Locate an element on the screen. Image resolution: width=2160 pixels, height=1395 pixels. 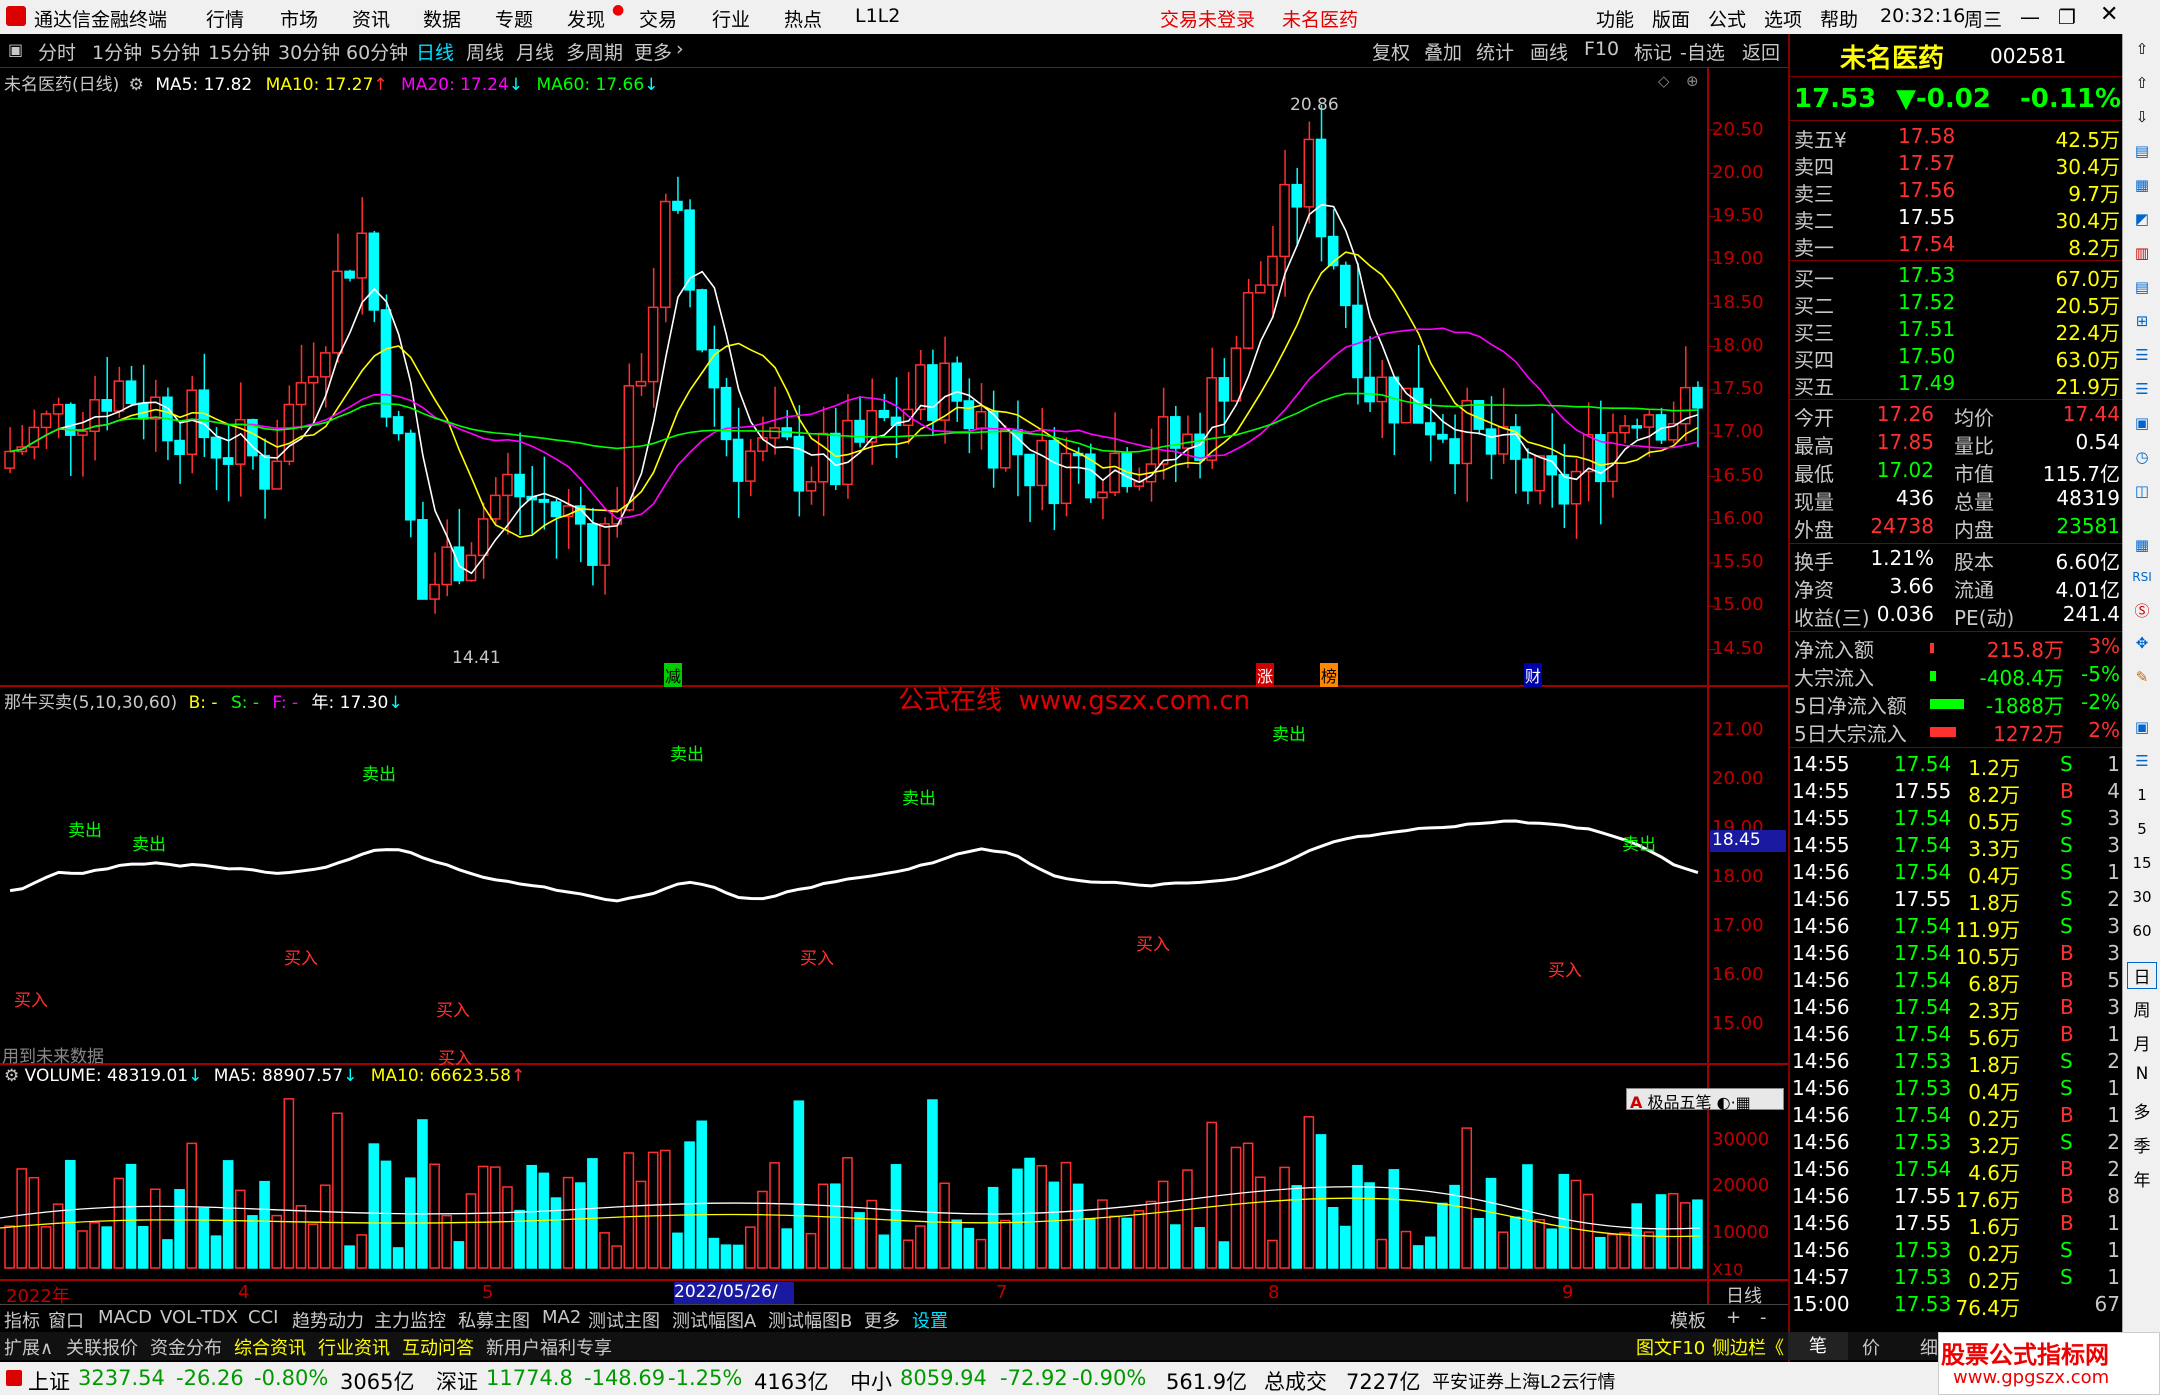
btn-biaoji: 标记 is located at coordinates (1653, 51).